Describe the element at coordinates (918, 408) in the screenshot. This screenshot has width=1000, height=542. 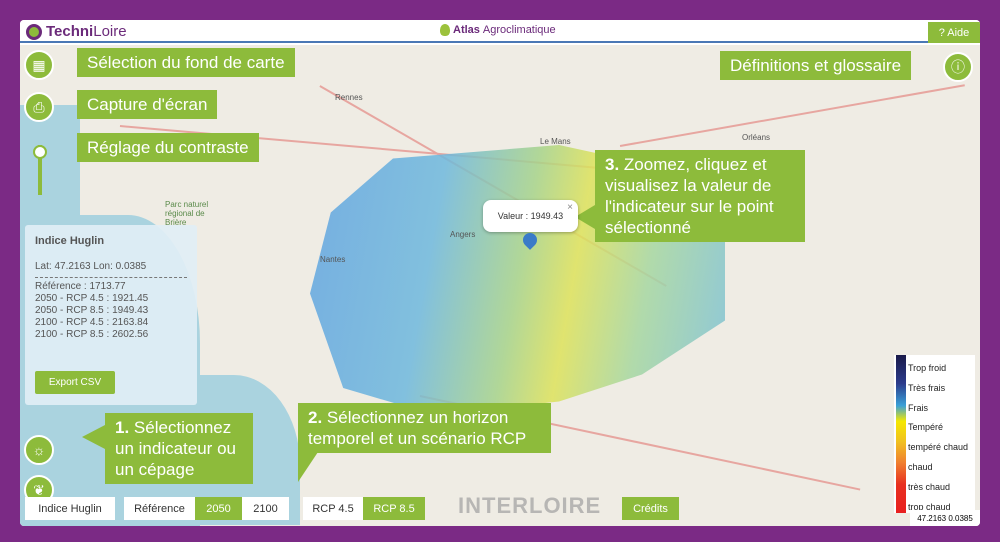
I see `legend-label: Frais` at that location.